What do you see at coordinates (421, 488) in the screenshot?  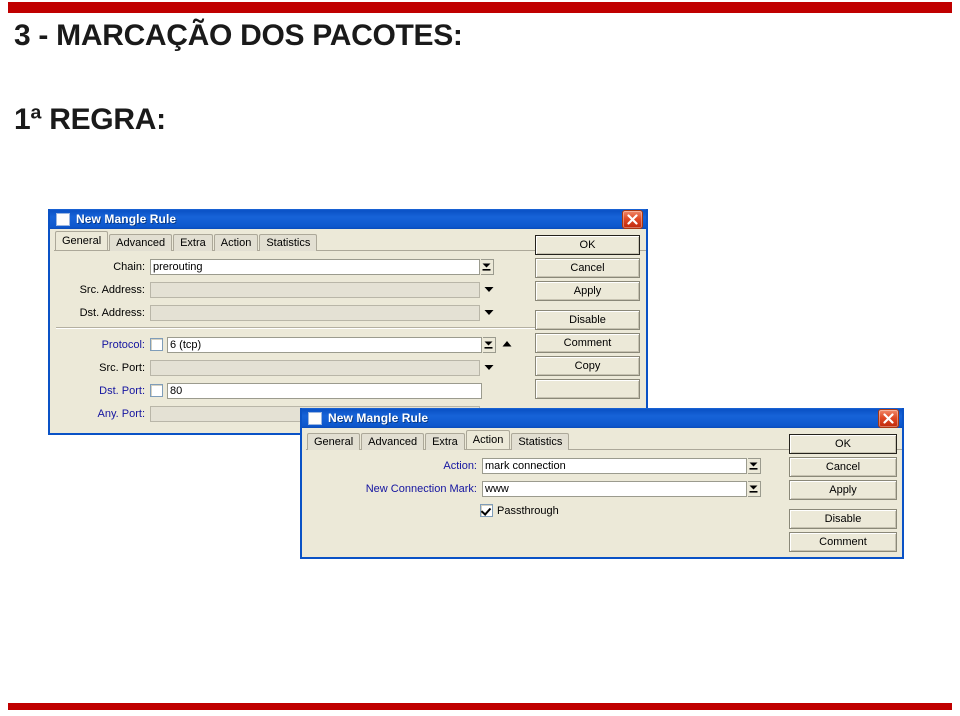 I see `new-connection-mark-label: New Connection Mark:` at bounding box center [421, 488].